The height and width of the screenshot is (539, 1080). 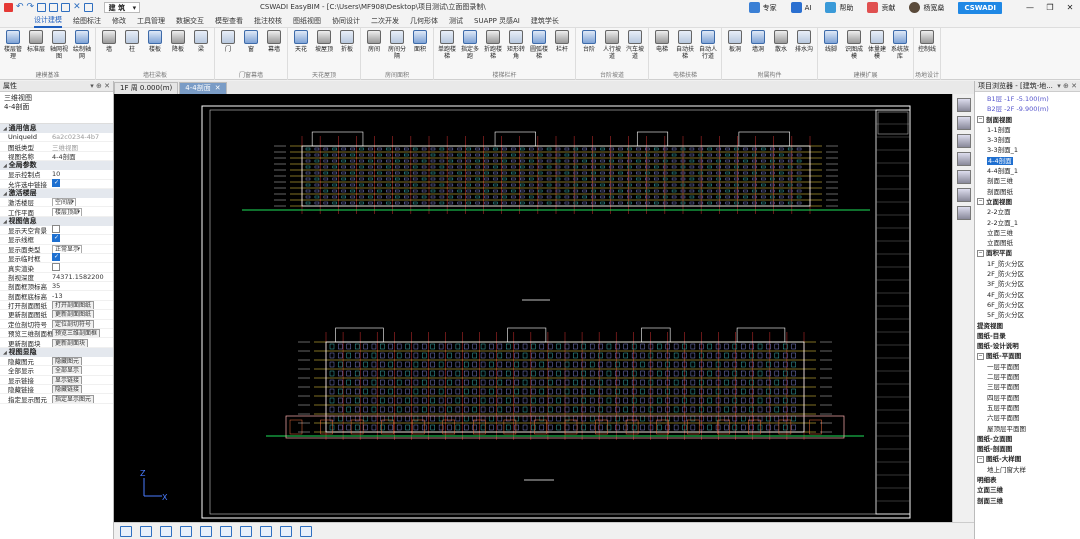 What do you see at coordinates (1027, 408) in the screenshot?
I see `tree-item: 五层平面图` at bounding box center [1027, 408].